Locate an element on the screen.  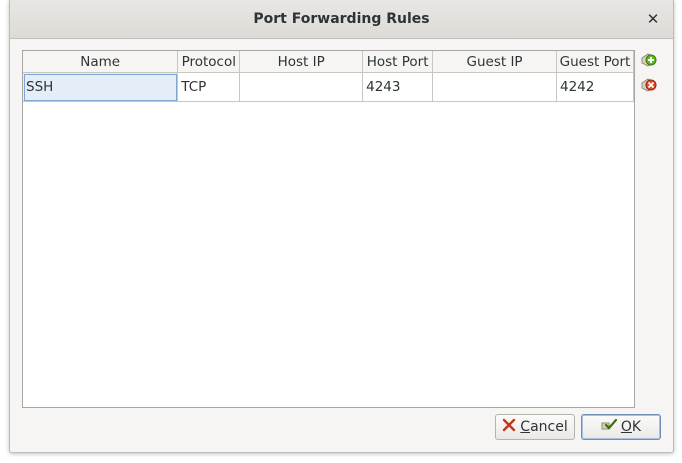
cell-name: SSH is located at coordinates (101, 87).